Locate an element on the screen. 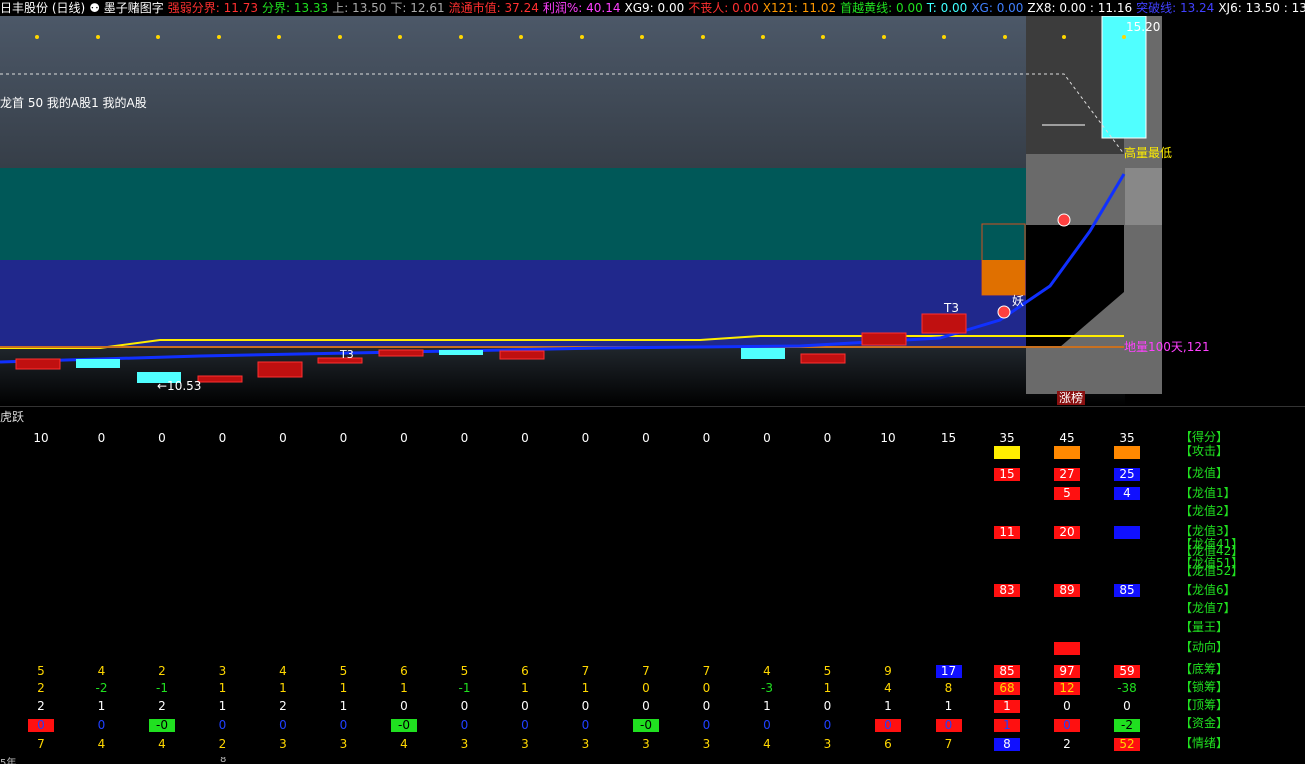 The width and height of the screenshot is (1305, 764). motion-swatch is located at coordinates (1067, 648).